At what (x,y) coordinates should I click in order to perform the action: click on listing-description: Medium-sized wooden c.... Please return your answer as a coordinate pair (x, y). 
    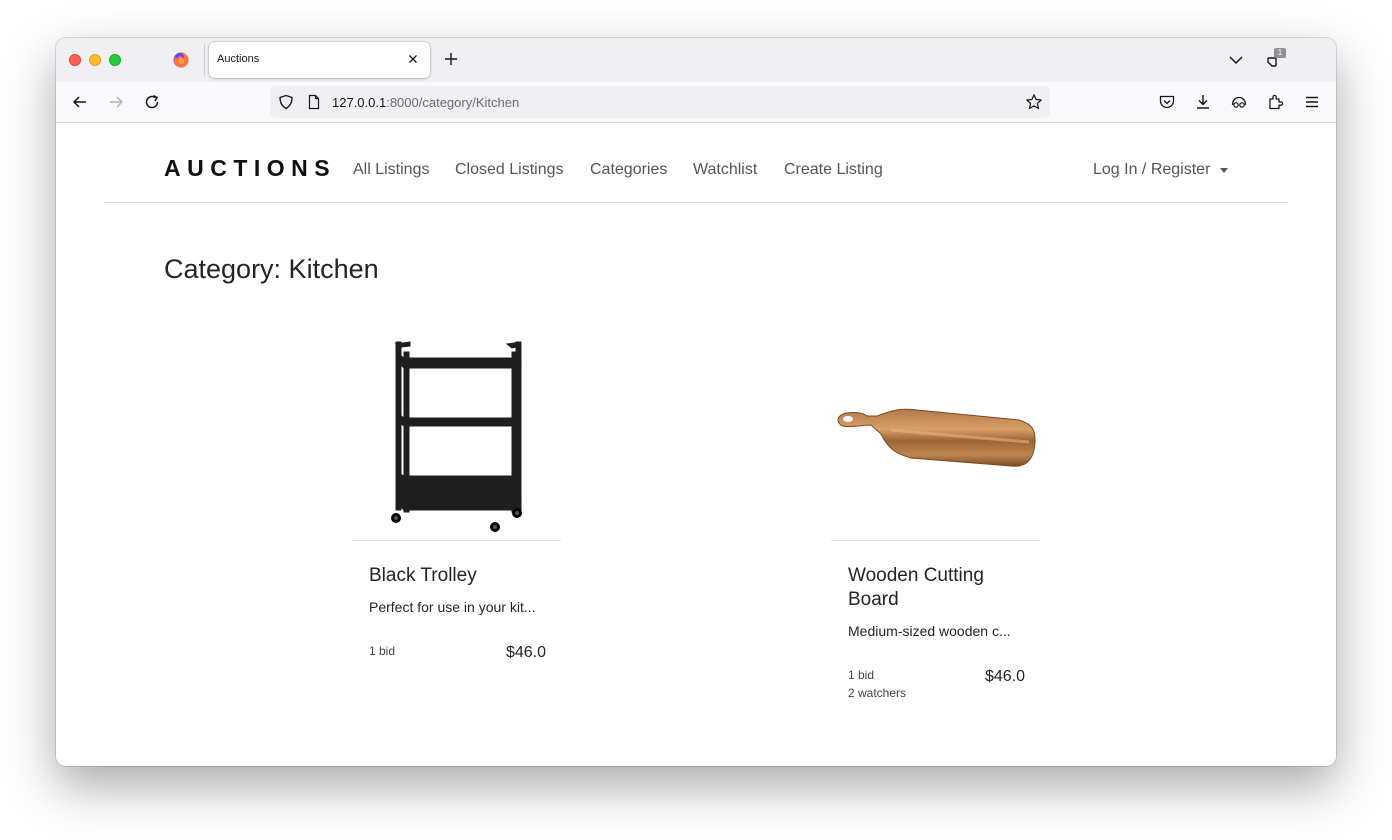
    Looking at the image, I should click on (929, 631).